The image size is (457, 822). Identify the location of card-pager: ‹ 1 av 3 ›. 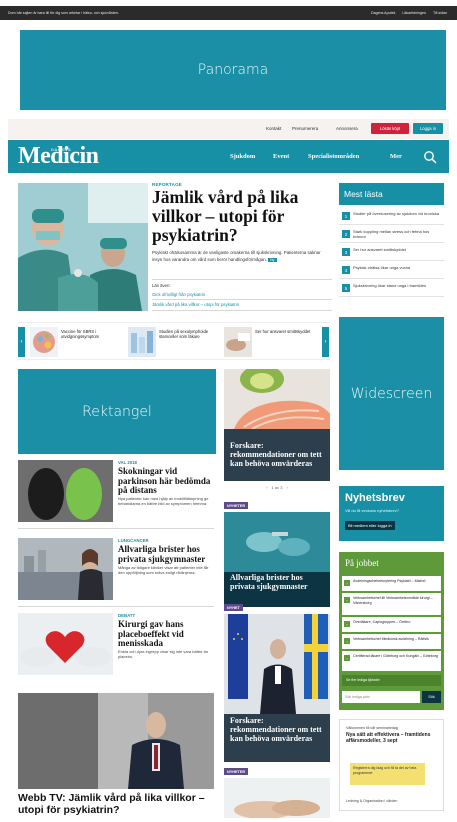
(277, 487).